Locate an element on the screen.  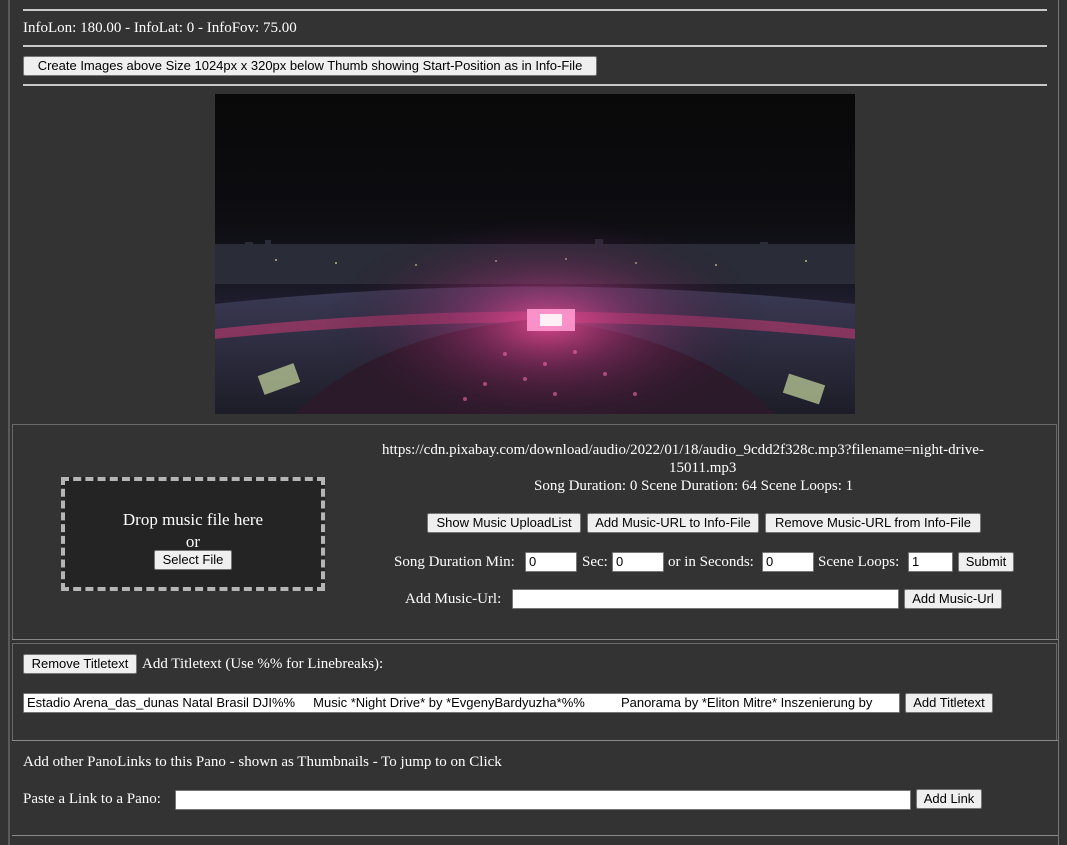
remove-music-url-button: Remove Music-URL from Info-File is located at coordinates (873, 523).